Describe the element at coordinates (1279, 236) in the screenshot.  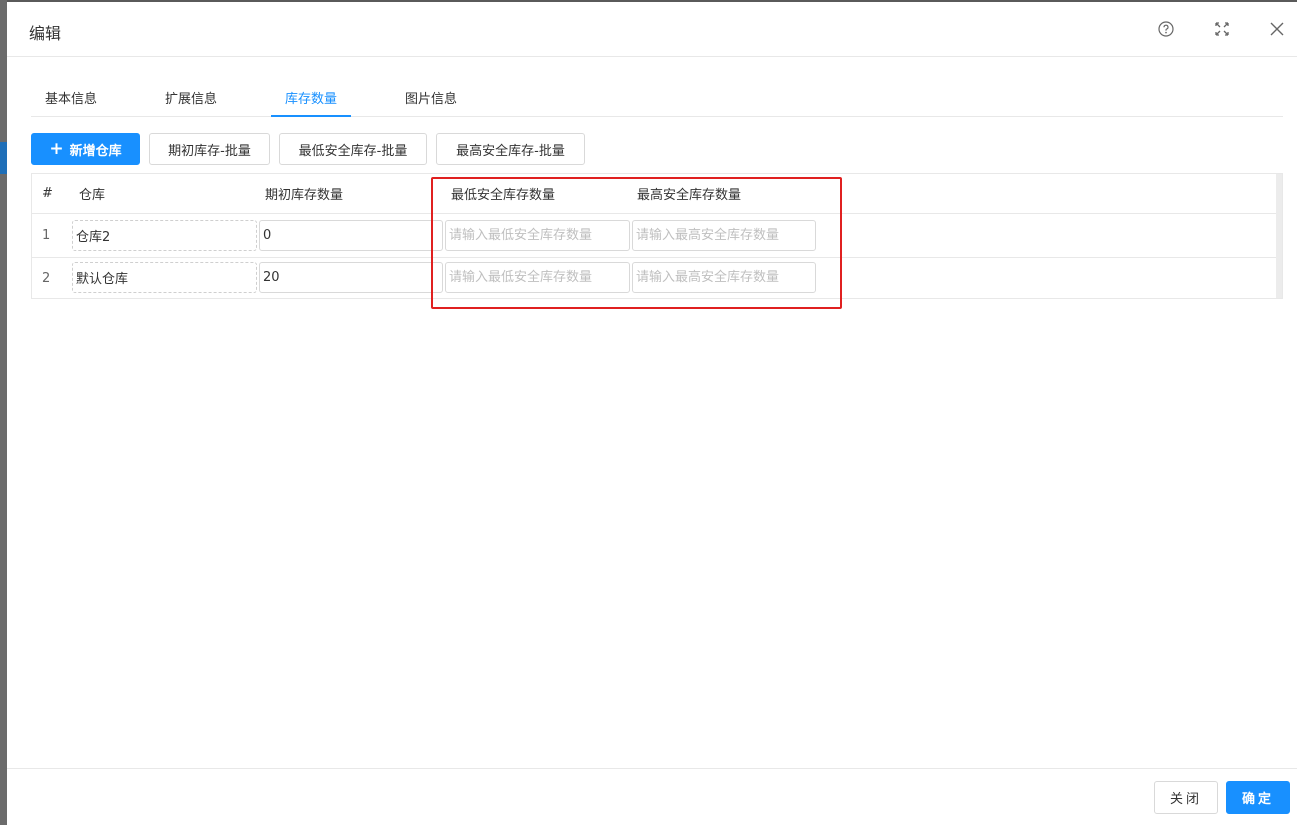
I see `grid-scrollbar` at that location.